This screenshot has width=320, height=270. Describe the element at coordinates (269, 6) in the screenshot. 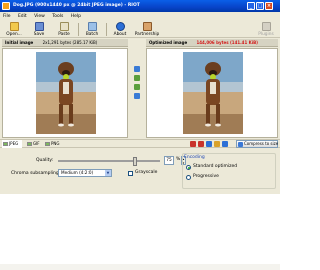

I see `close-button: ×` at that location.